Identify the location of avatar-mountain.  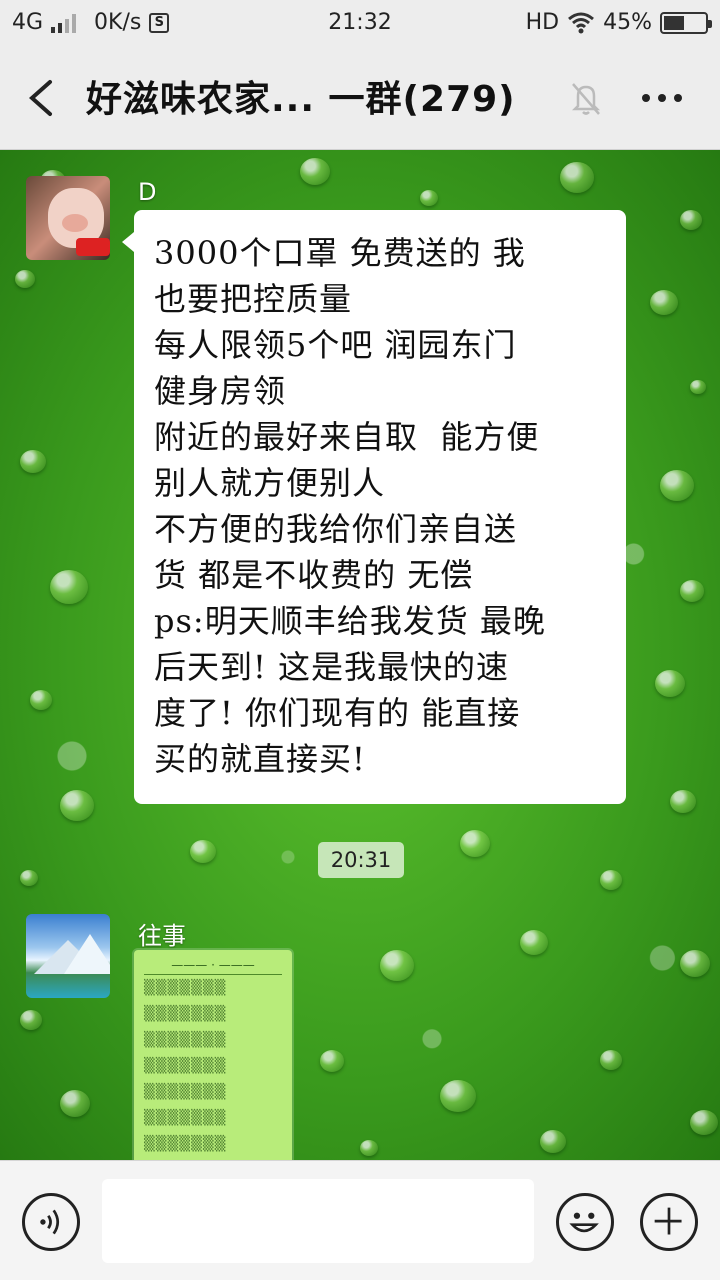
(87, 954).